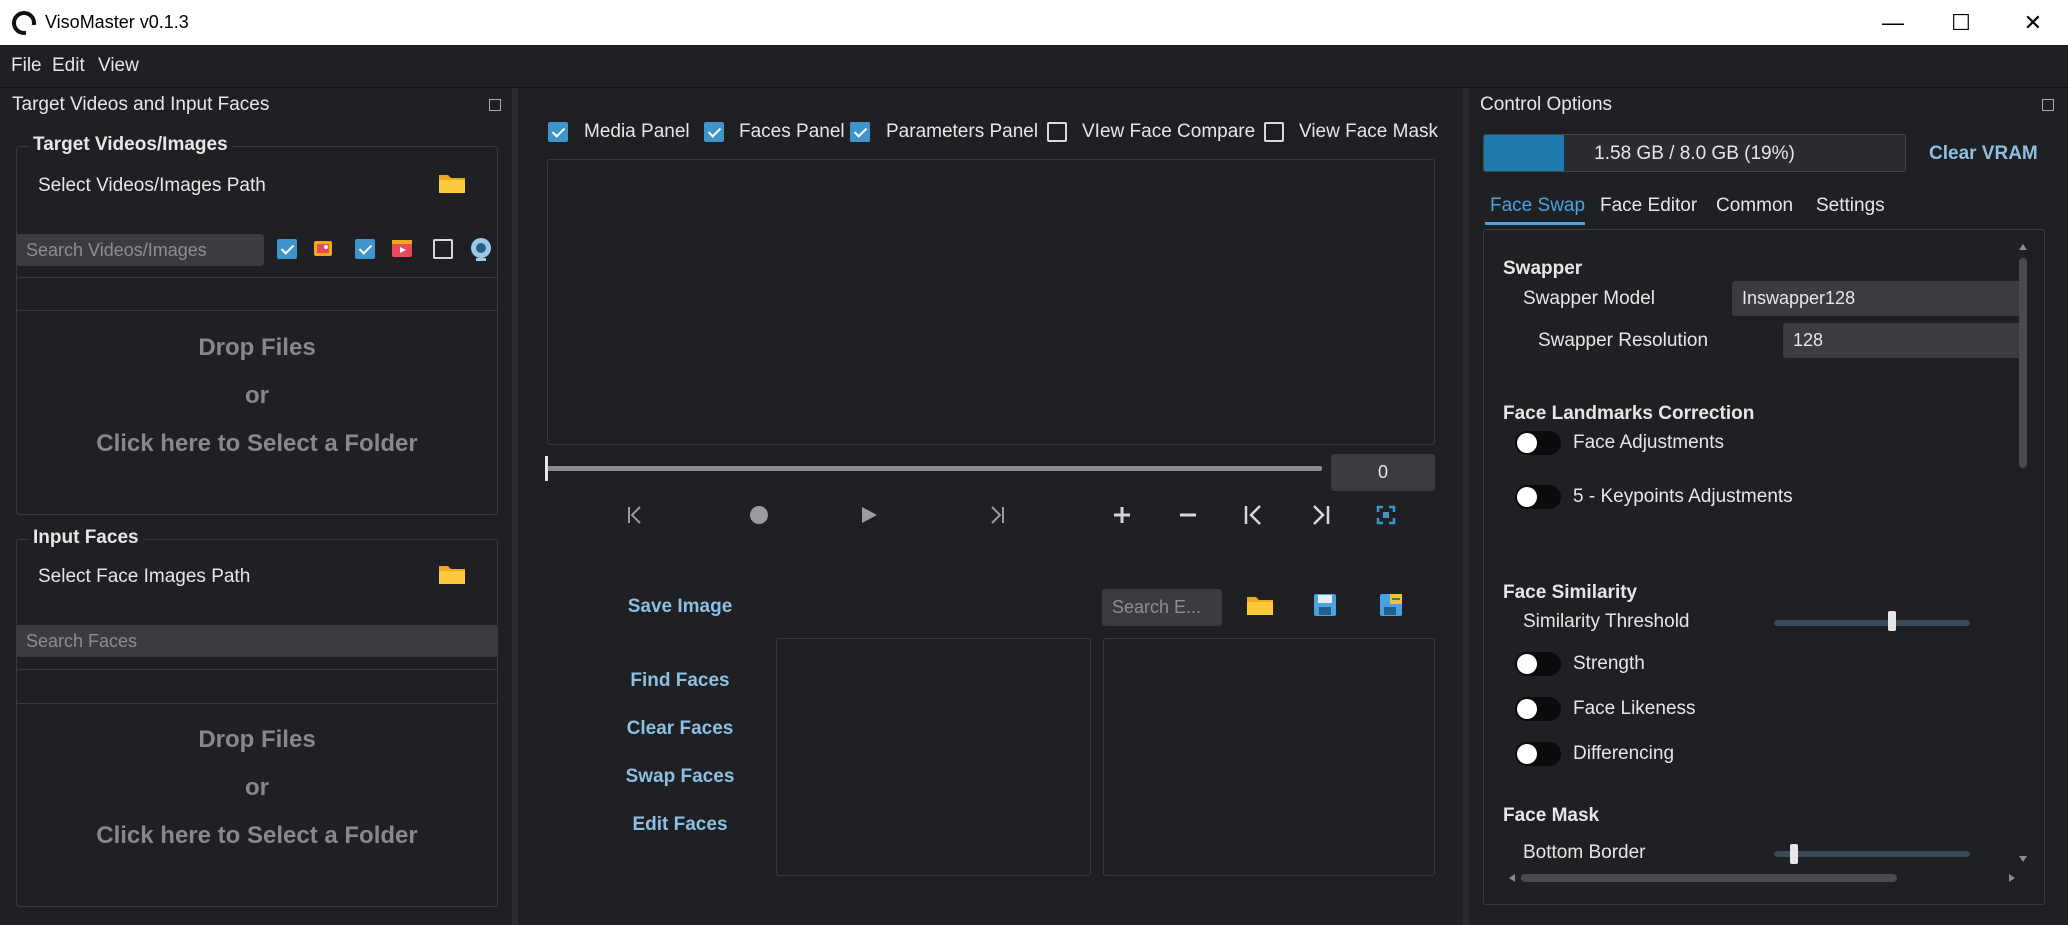 The height and width of the screenshot is (925, 2068). What do you see at coordinates (140, 250) in the screenshot?
I see `search-videos-input: Search Videos/Images` at bounding box center [140, 250].